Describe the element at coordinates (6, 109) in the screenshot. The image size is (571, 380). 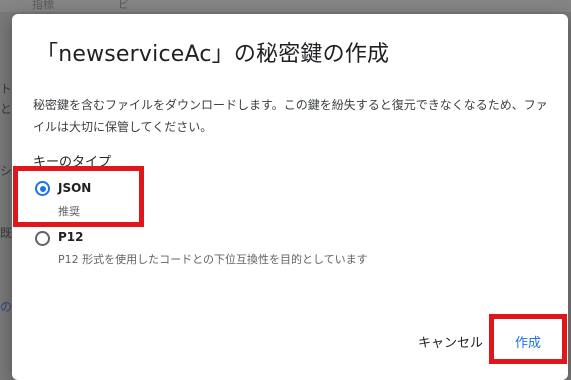
I see `background-text-fragment: と` at that location.